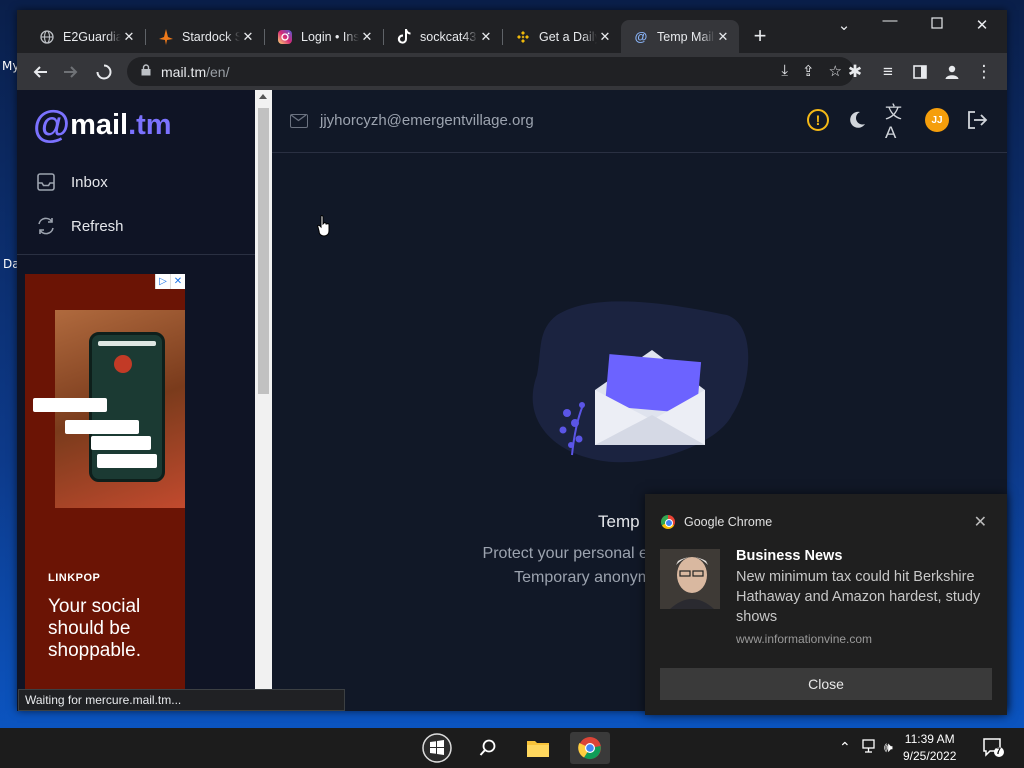 The width and height of the screenshot is (1024, 768). What do you see at coordinates (808, 71) in the screenshot?
I see `share-icon: ⇪` at bounding box center [808, 71].